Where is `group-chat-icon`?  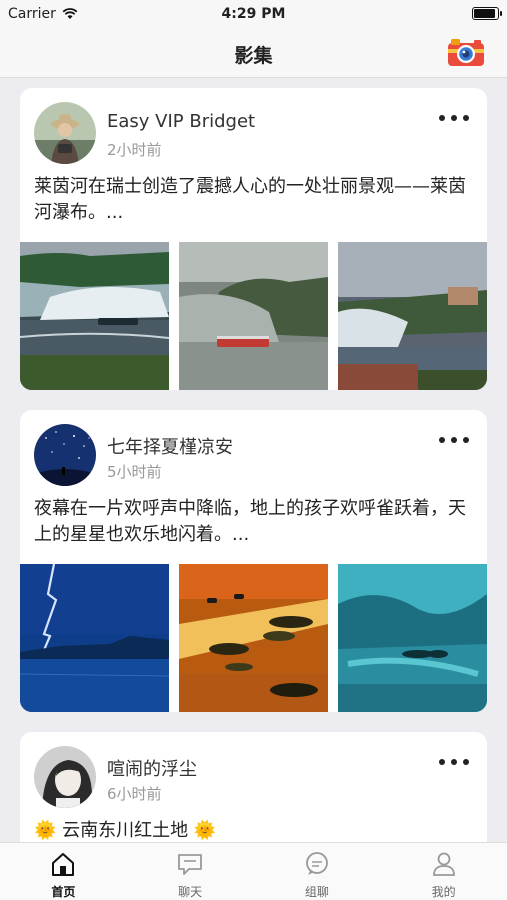
group-chat-icon is located at coordinates (316, 863).